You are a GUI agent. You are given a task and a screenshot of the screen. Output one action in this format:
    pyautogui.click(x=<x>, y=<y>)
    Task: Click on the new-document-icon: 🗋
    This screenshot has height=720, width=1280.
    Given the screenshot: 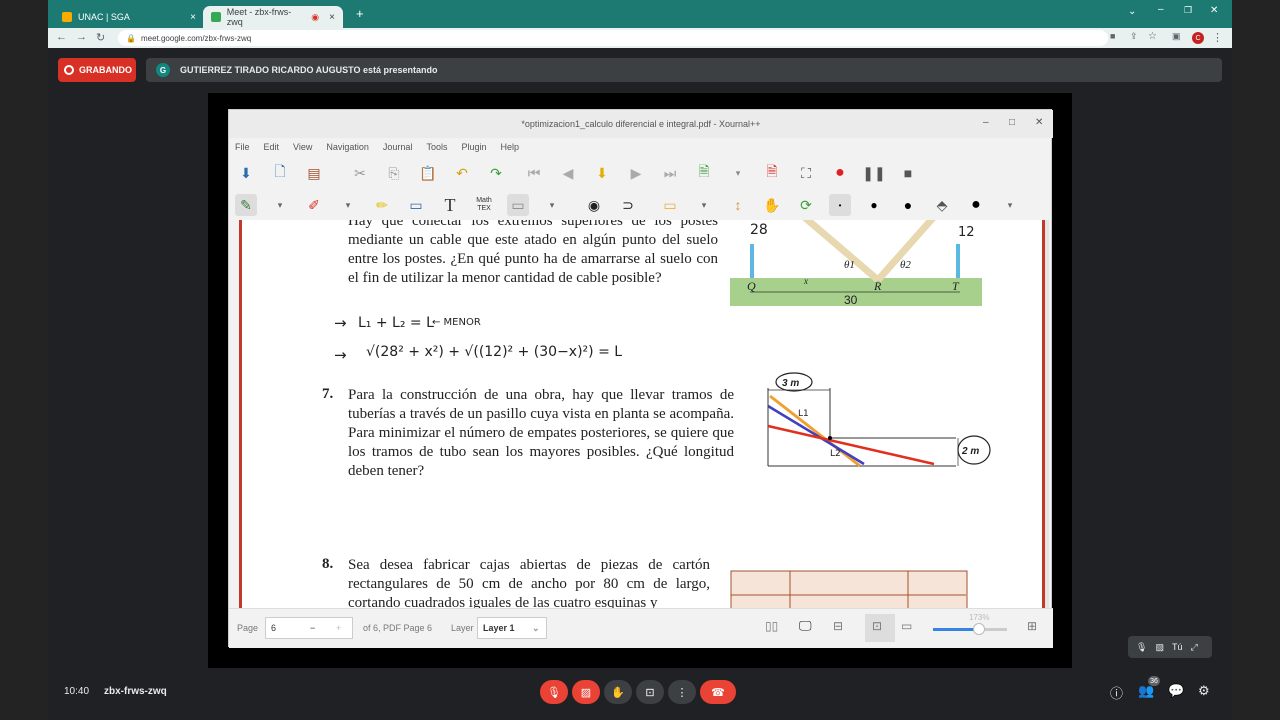 What is the action you would take?
    pyautogui.click(x=280, y=173)
    